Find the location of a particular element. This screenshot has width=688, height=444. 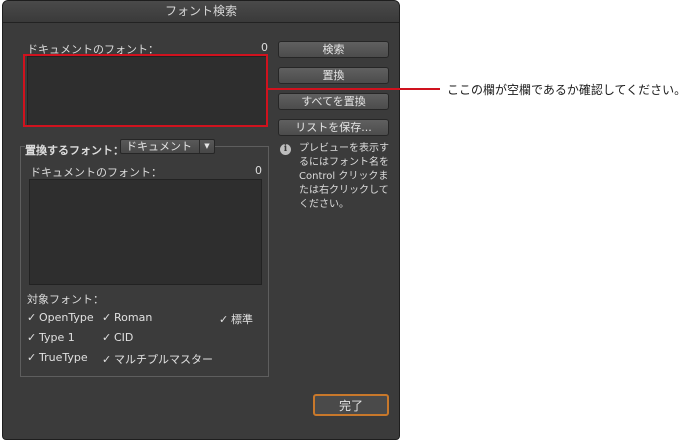

dialog-title: フォント検索 is located at coordinates (201, 12).